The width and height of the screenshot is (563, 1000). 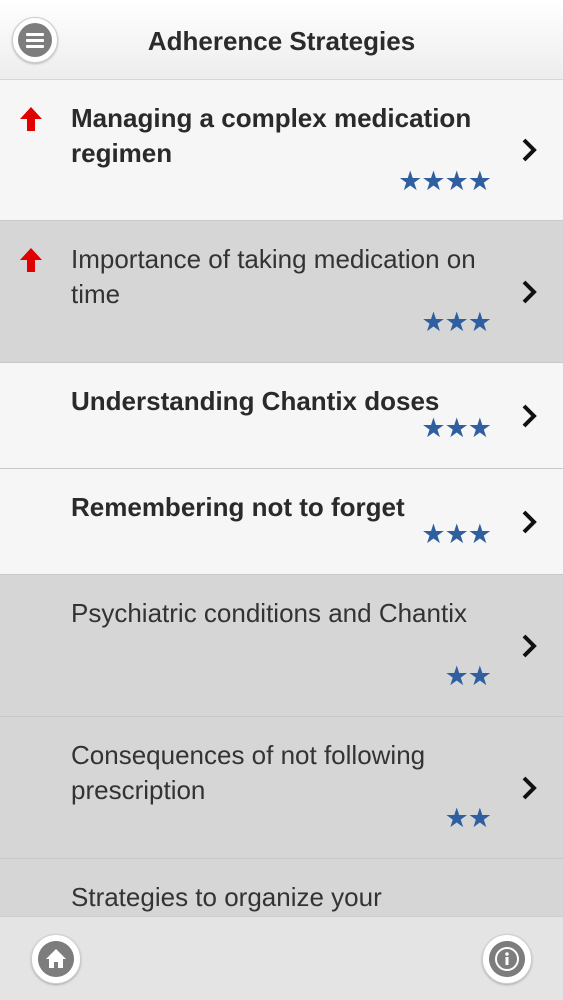 I want to click on list-item: Remembering not to forget ★★★, so click(x=281, y=522).